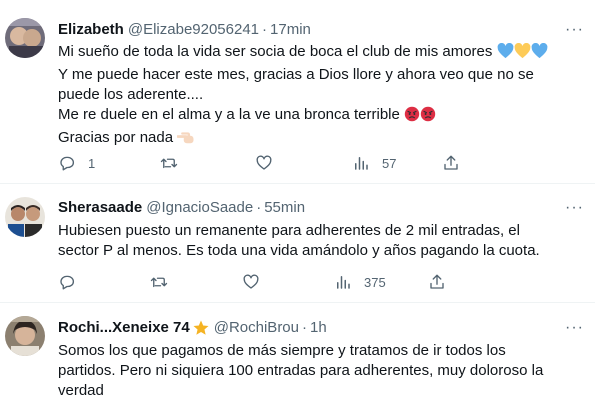 This screenshot has width=595, height=413. I want to click on pointing-hand-icon, so click(185, 141).